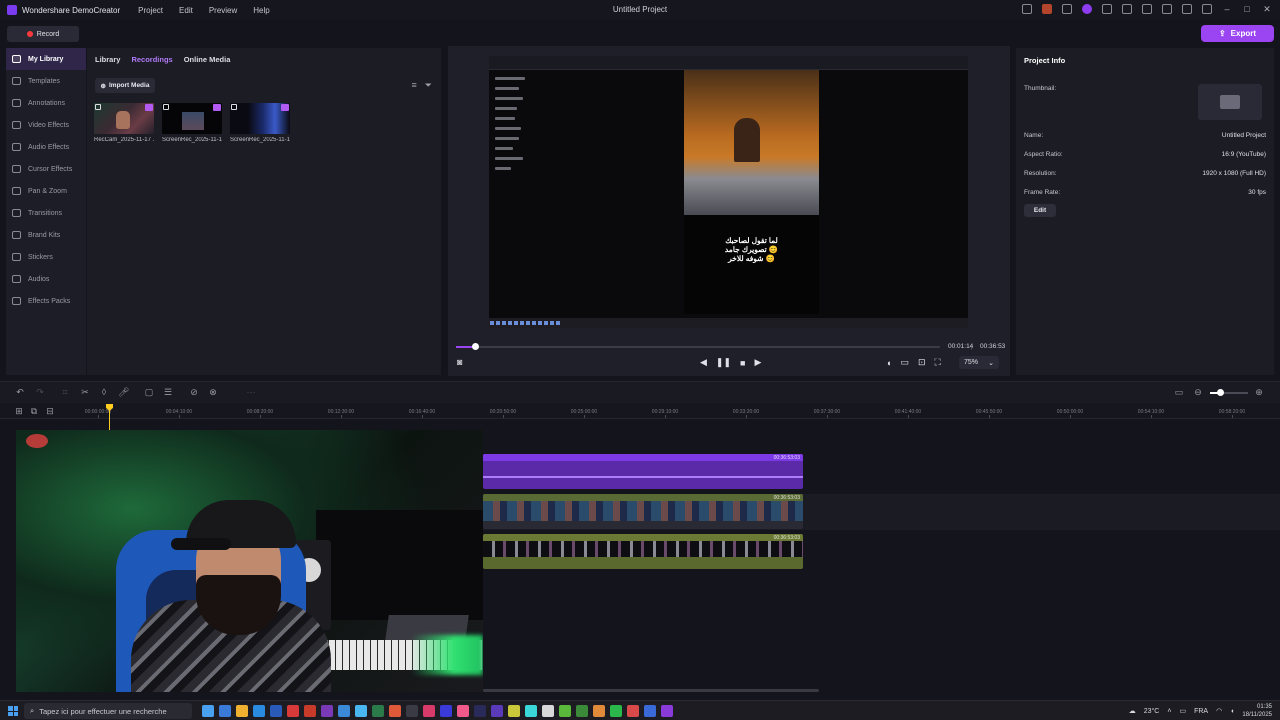  Describe the element at coordinates (207, 59) in the screenshot. I see `tab-online-media: Online Media` at that location.